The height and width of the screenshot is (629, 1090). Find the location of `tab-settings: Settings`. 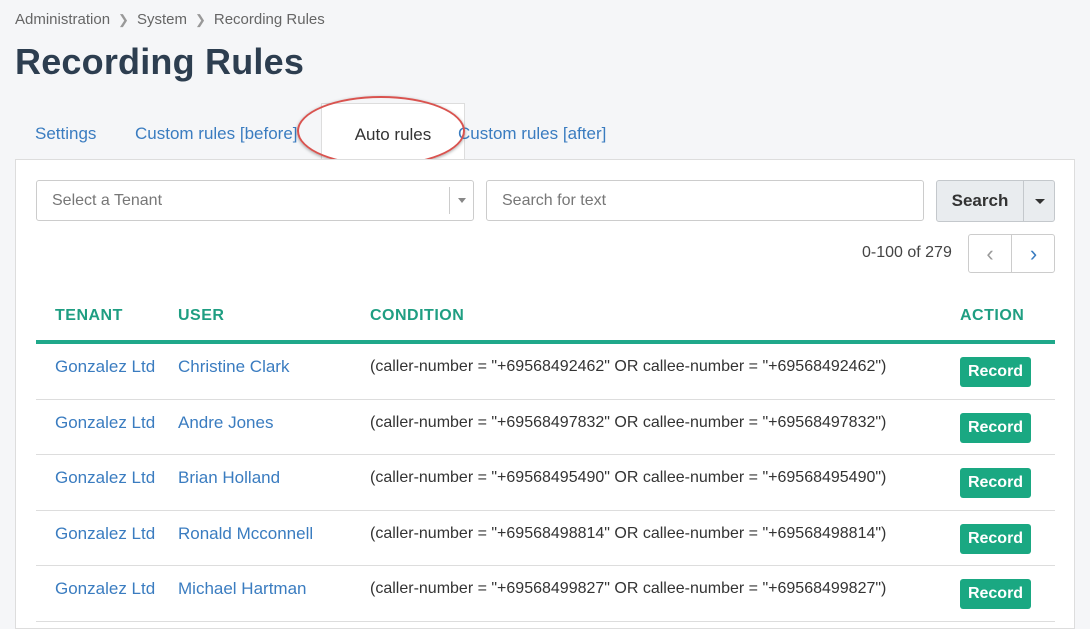

tab-settings: Settings is located at coordinates (65, 131).